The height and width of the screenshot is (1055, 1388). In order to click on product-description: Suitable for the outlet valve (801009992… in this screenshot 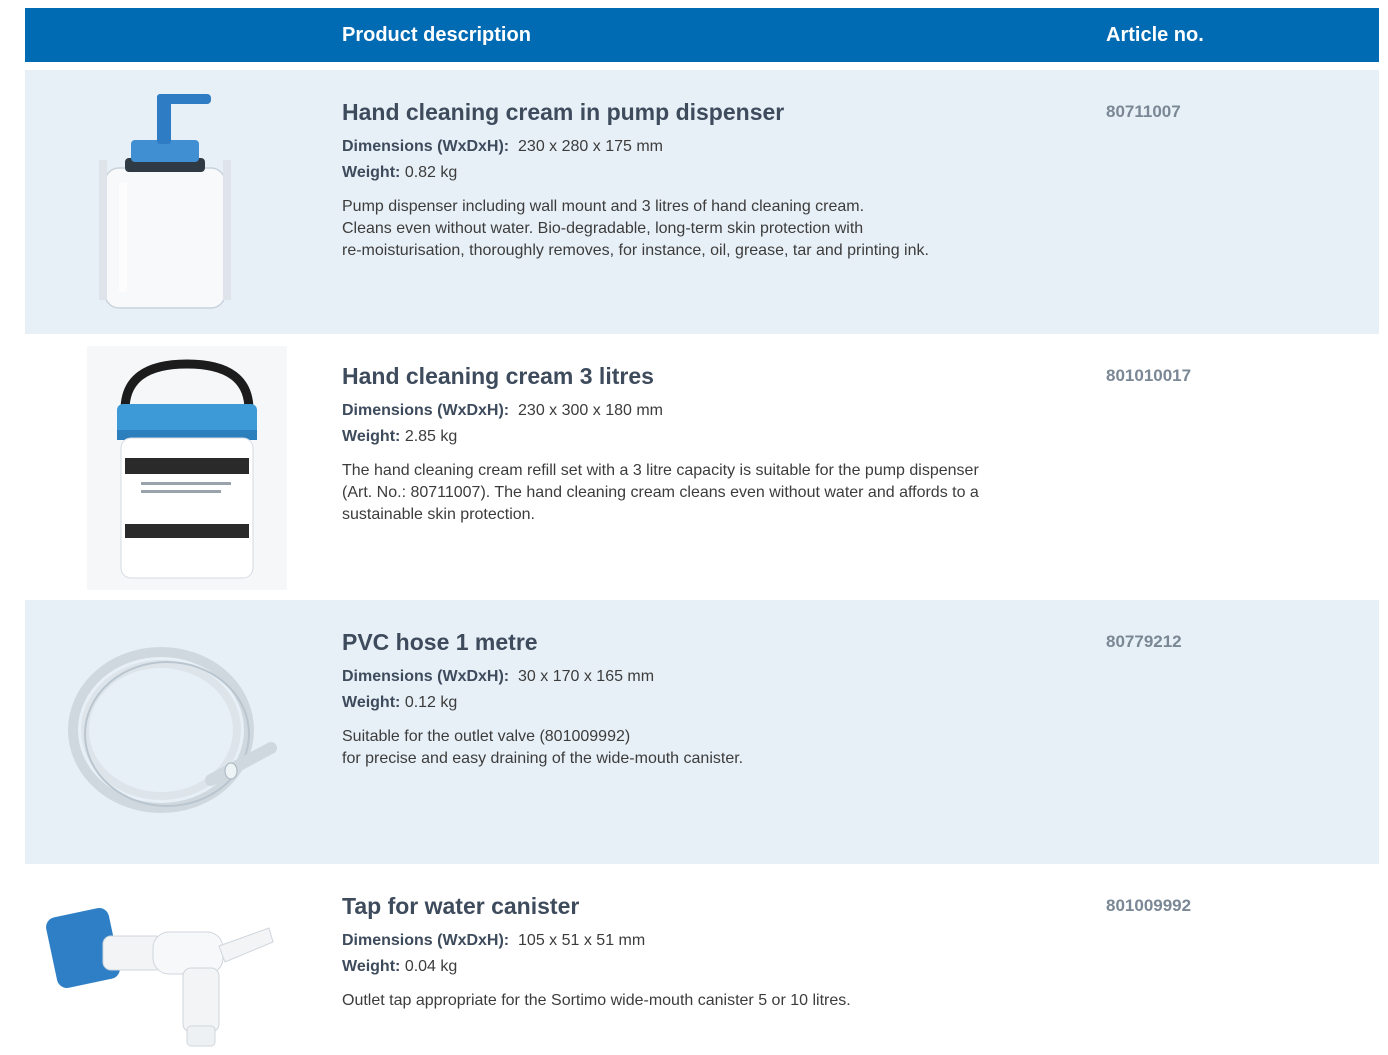, I will do `click(542, 748)`.